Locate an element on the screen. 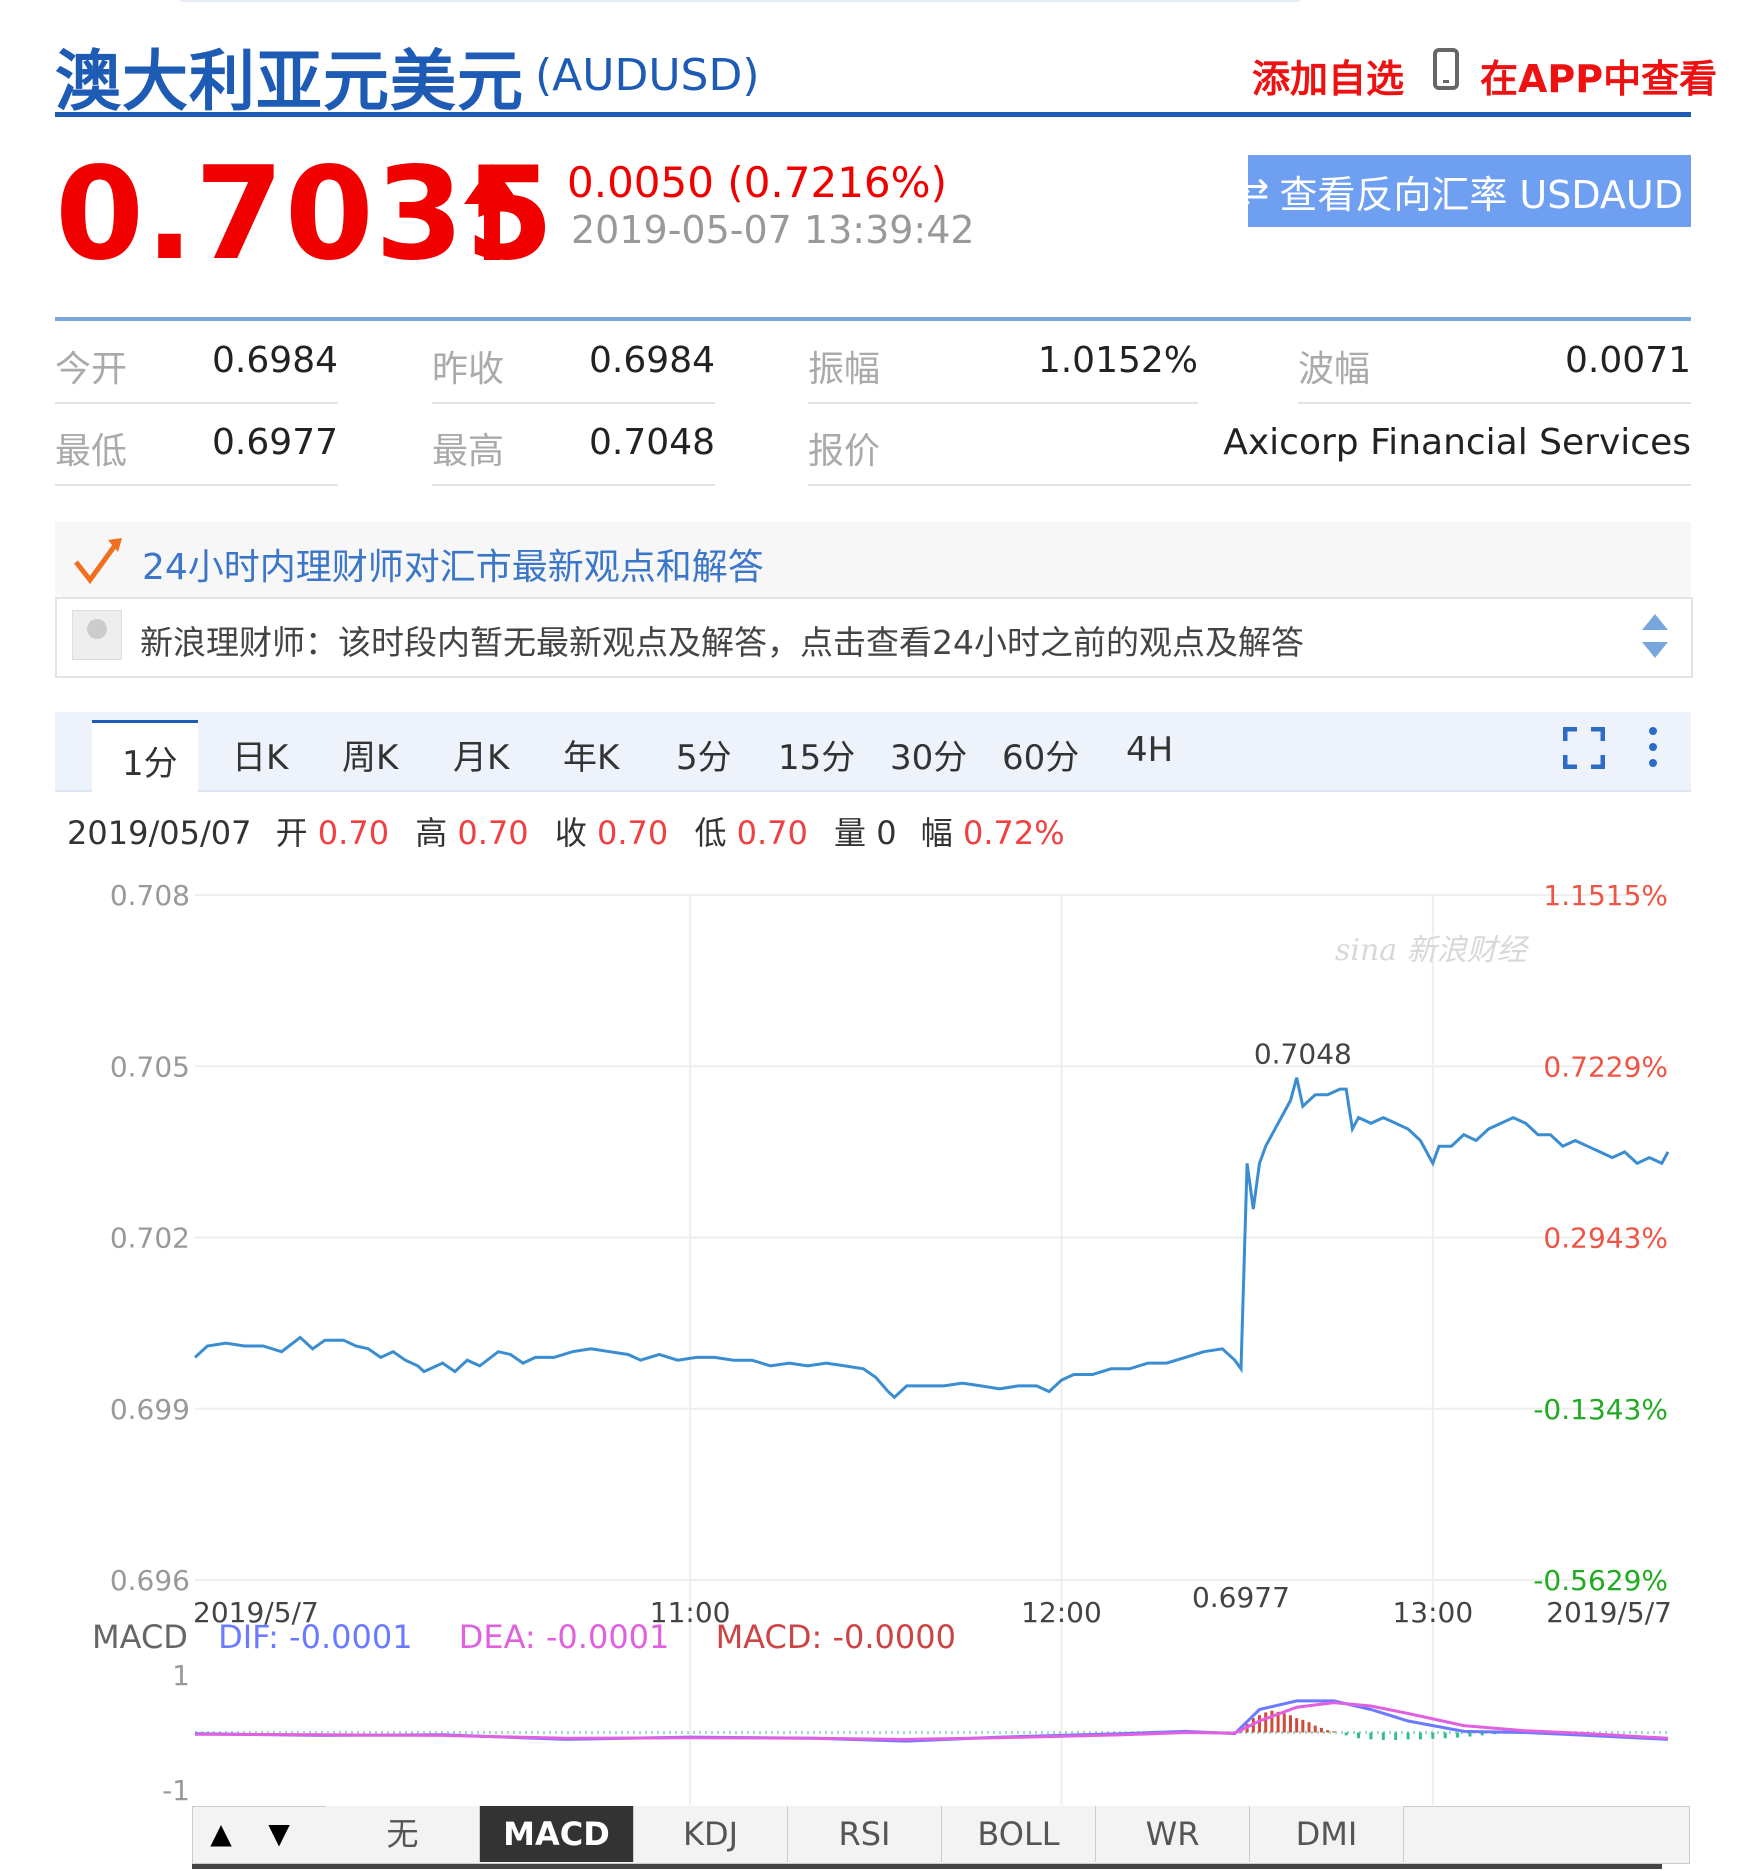 This screenshot has width=1754, height=1871. tab-weekly: 周K is located at coordinates (370, 754).